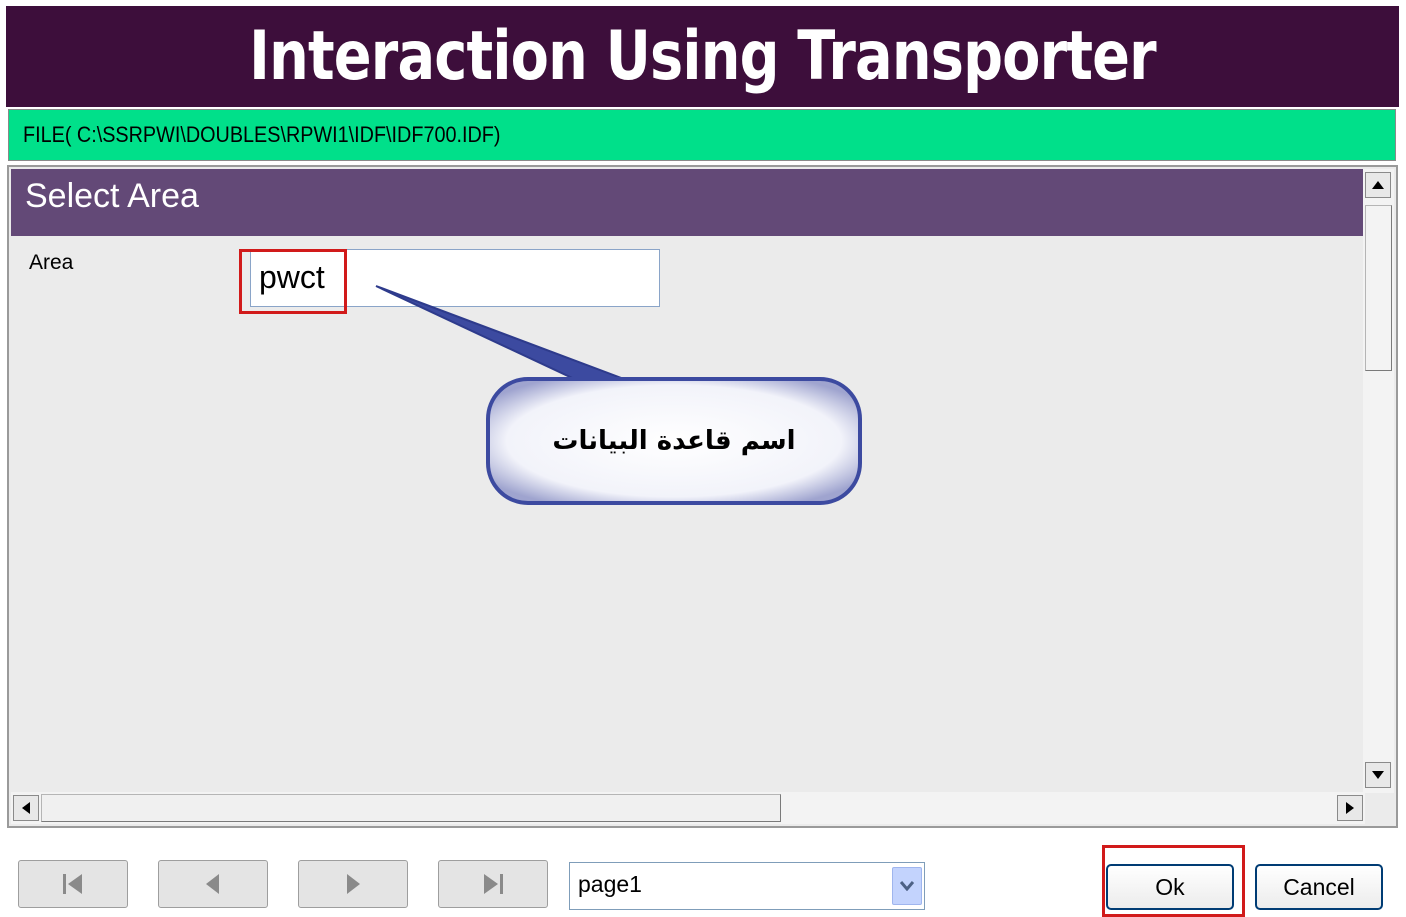  What do you see at coordinates (747, 886) in the screenshot?
I see `page-select: page1` at bounding box center [747, 886].